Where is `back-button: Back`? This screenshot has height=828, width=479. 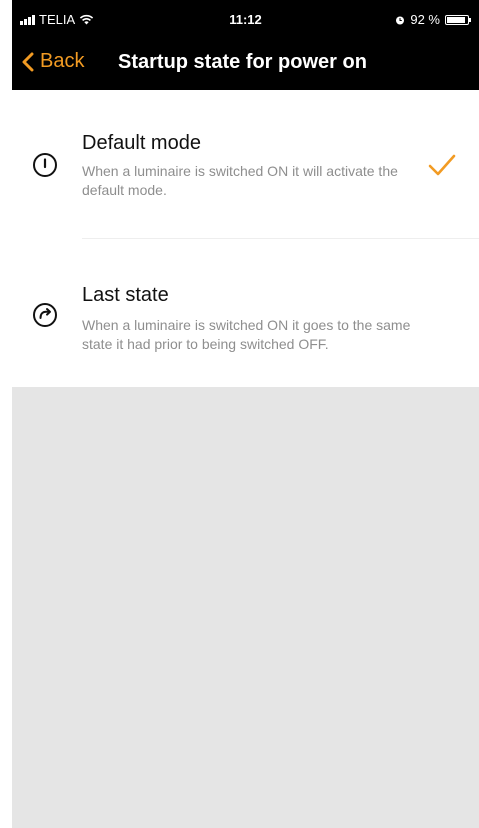
back-button: Back is located at coordinates (53, 61).